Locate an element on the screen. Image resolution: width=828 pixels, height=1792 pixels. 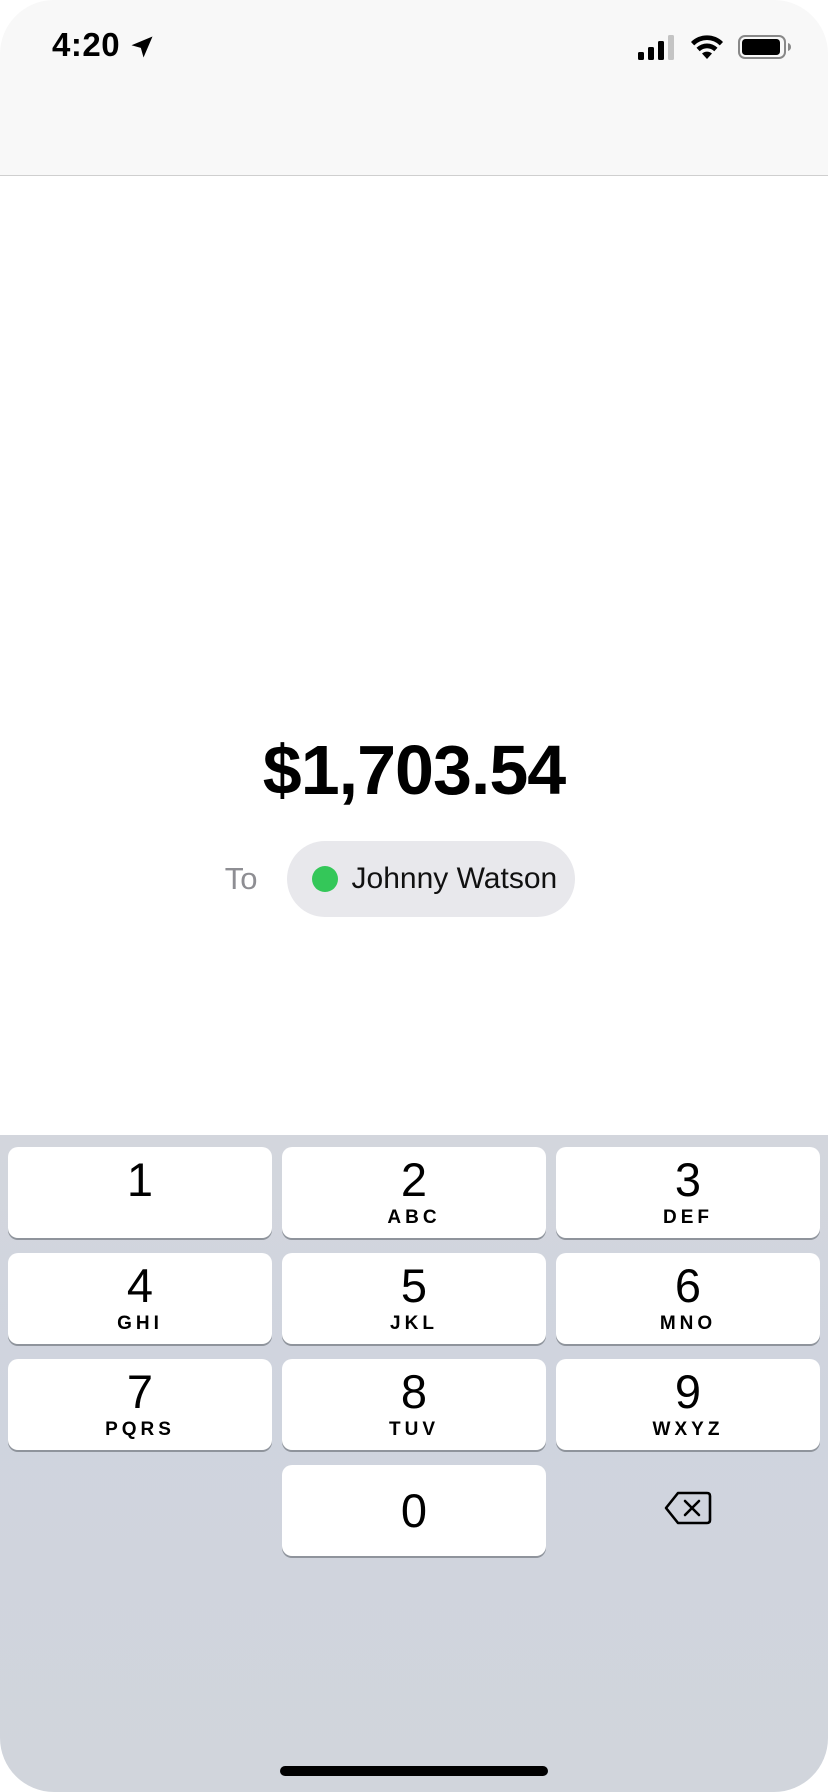
key-3: 3 DEF is located at coordinates (688, 1192).